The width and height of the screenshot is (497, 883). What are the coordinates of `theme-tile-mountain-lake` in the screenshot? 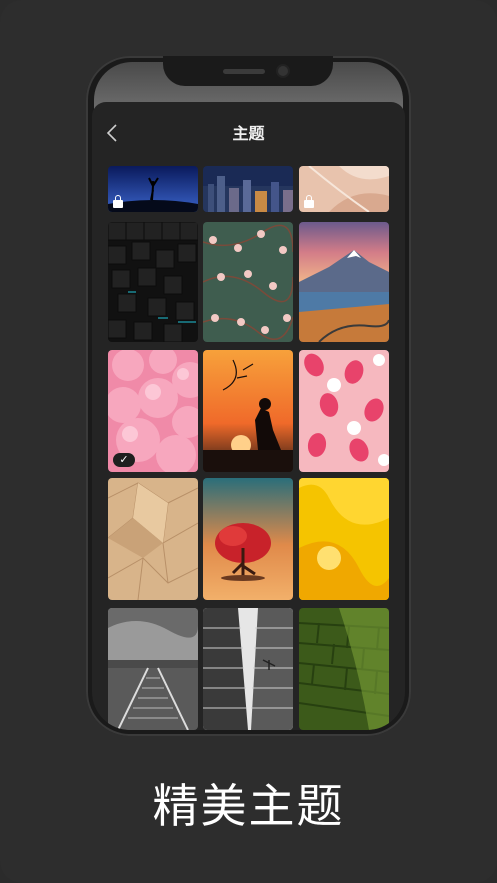 It's located at (344, 282).